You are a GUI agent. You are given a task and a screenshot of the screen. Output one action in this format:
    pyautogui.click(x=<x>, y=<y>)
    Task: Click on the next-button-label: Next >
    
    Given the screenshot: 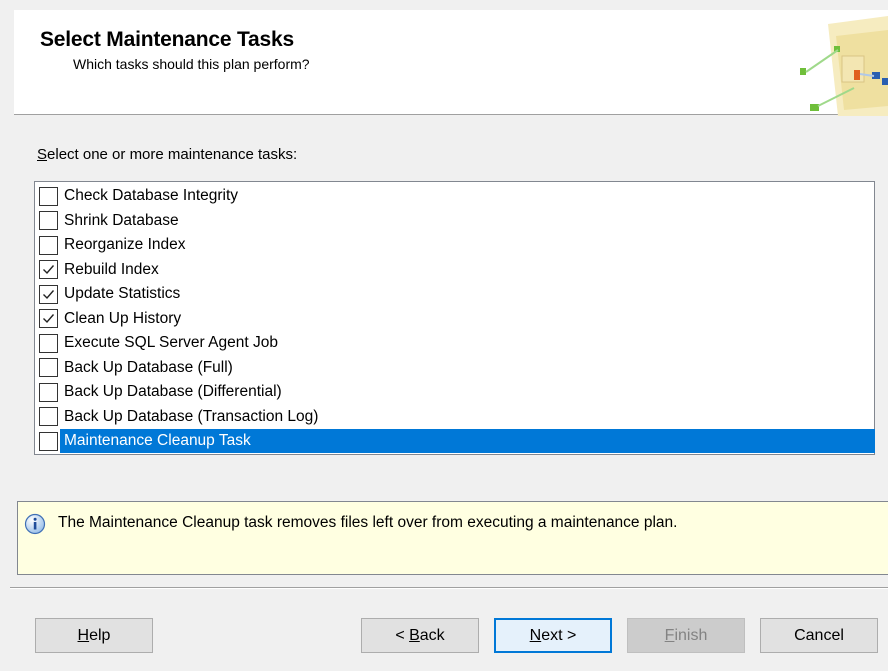 What is the action you would take?
    pyautogui.click(x=553, y=635)
    